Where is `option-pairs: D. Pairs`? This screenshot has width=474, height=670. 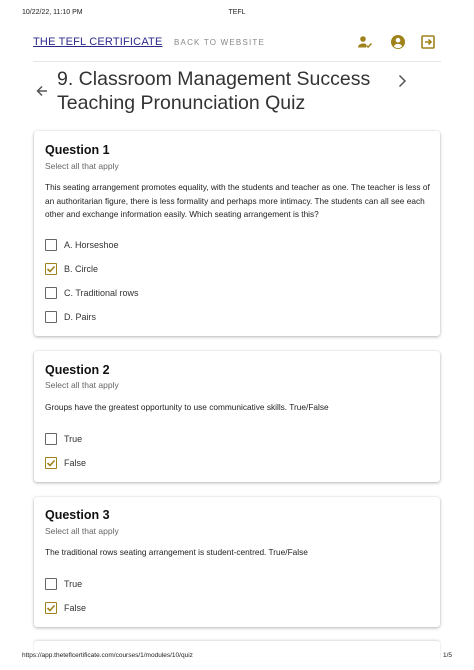
option-pairs: D. Pairs is located at coordinates (70, 317).